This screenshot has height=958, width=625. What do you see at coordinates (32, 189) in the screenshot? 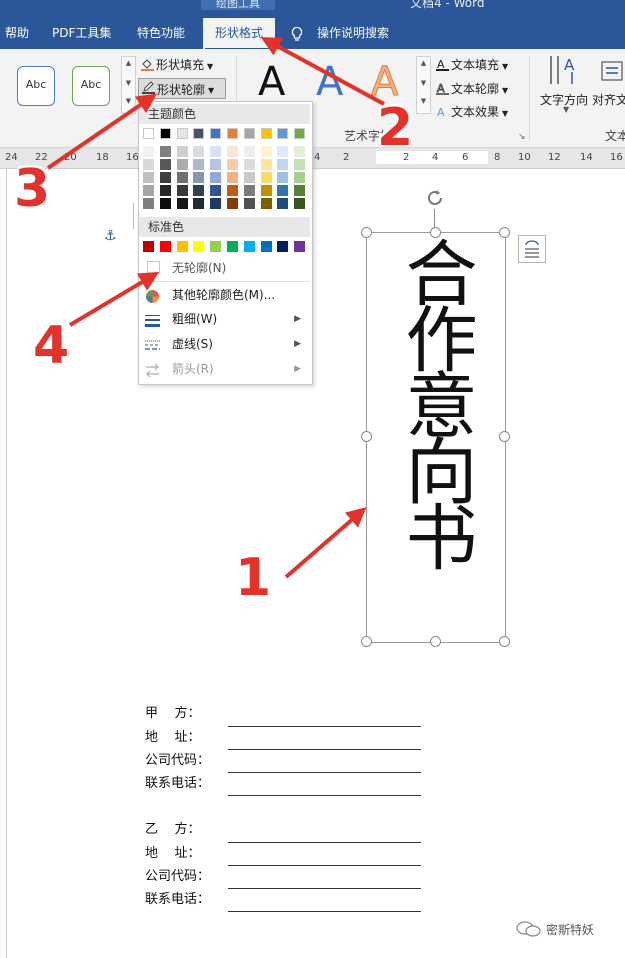
I see `annotation-number-3: 3` at bounding box center [32, 189].